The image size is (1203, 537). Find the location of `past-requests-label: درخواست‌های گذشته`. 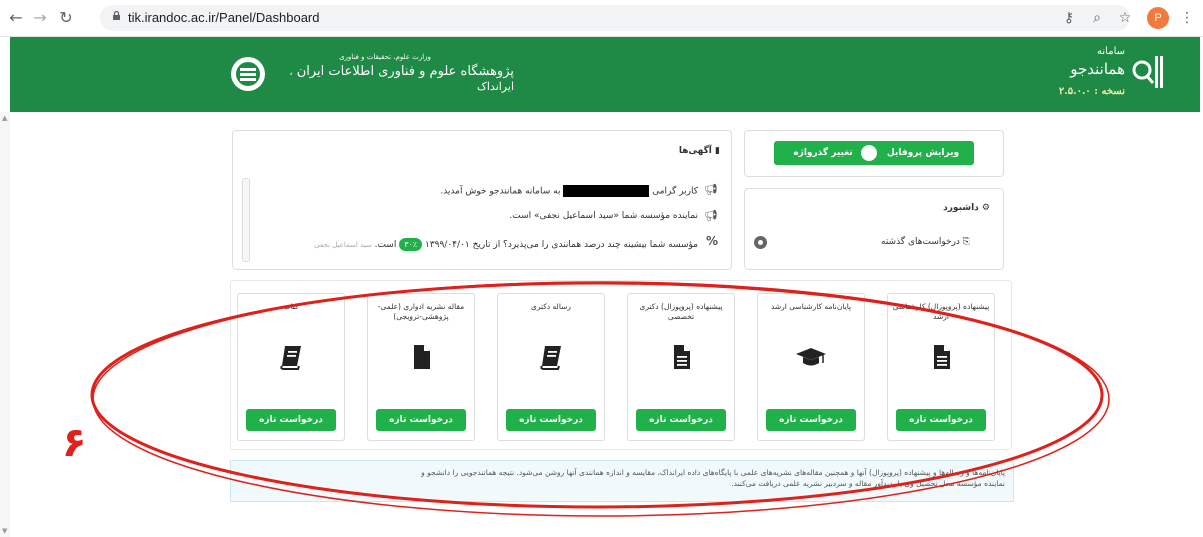

past-requests-label: درخواست‌های گذشته is located at coordinates (920, 242).